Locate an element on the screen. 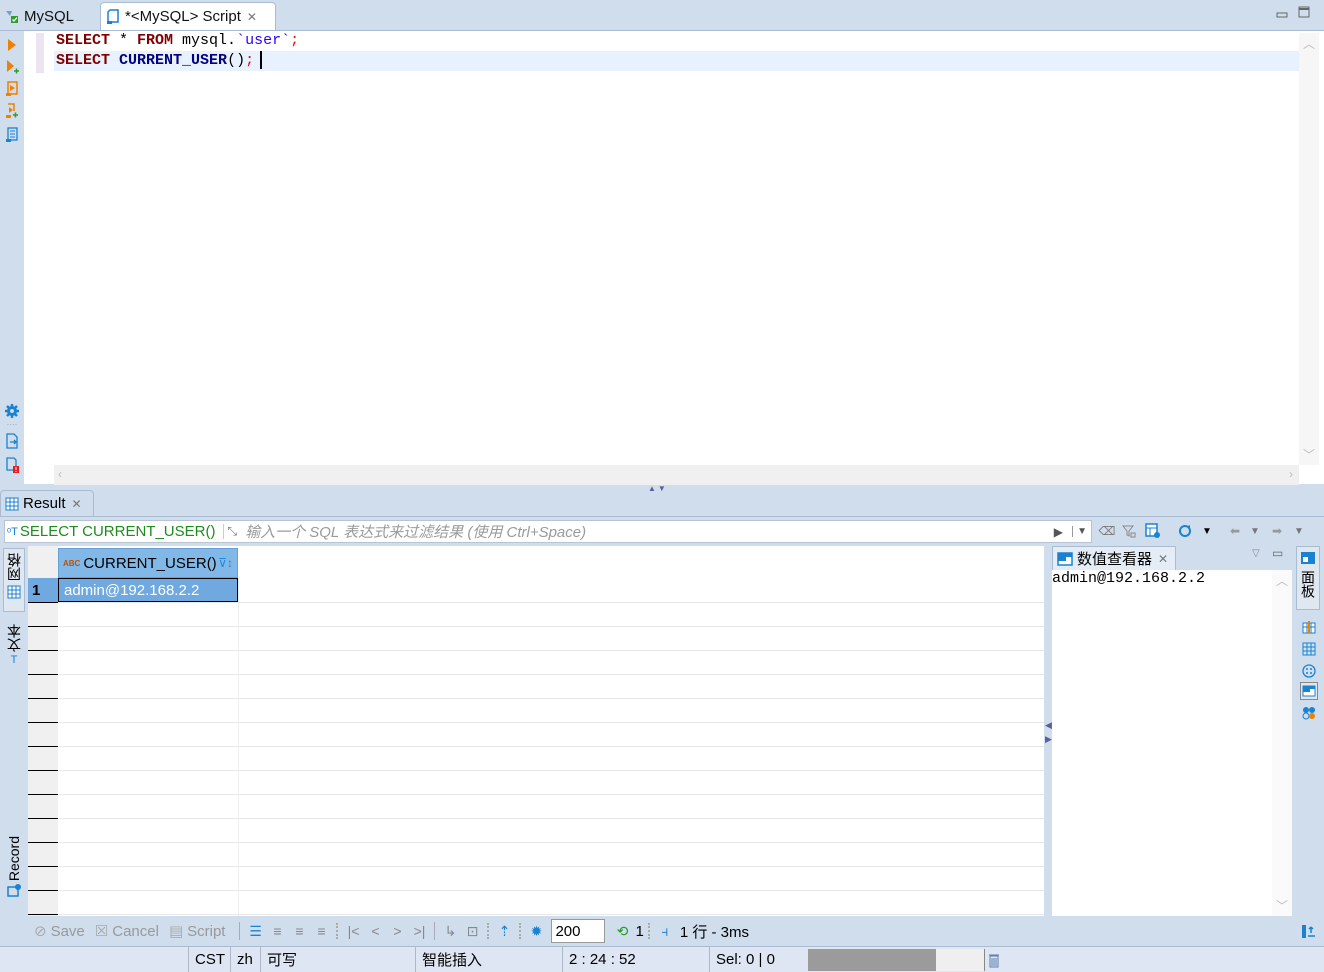  mysql-connection-icon is located at coordinates (12, 16).